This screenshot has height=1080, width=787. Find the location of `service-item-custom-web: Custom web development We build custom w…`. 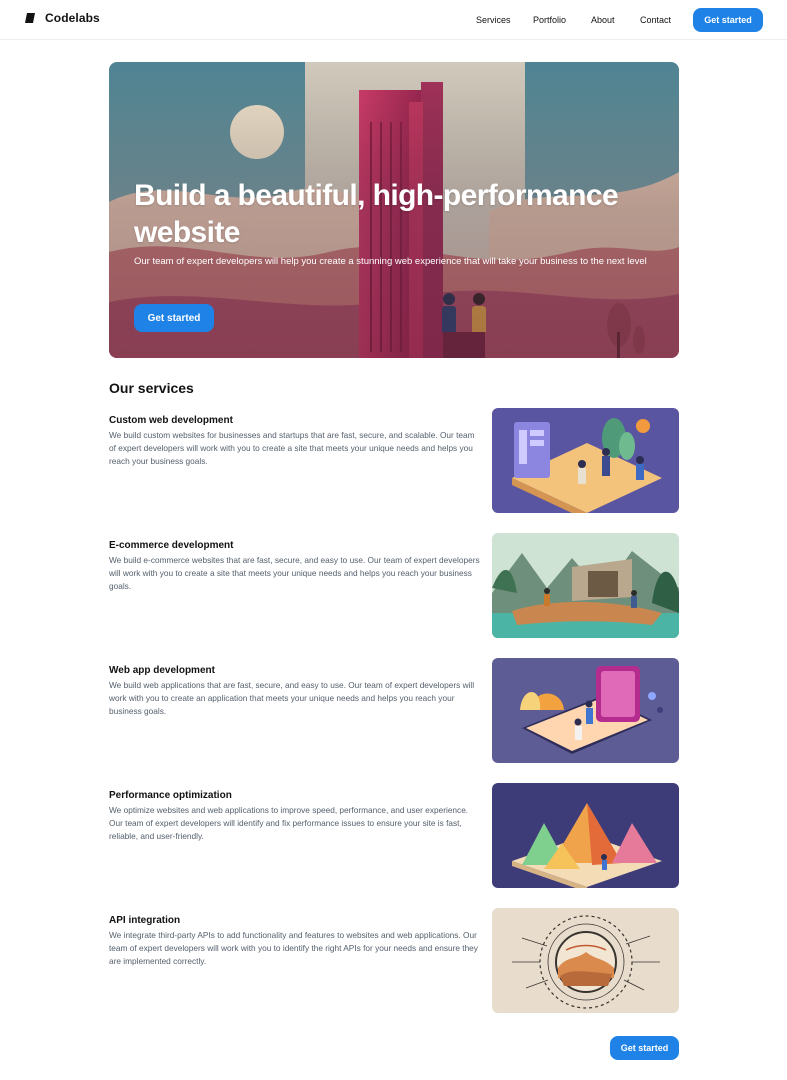

service-item-custom-web: Custom web development We build custom w… is located at coordinates (394, 463).